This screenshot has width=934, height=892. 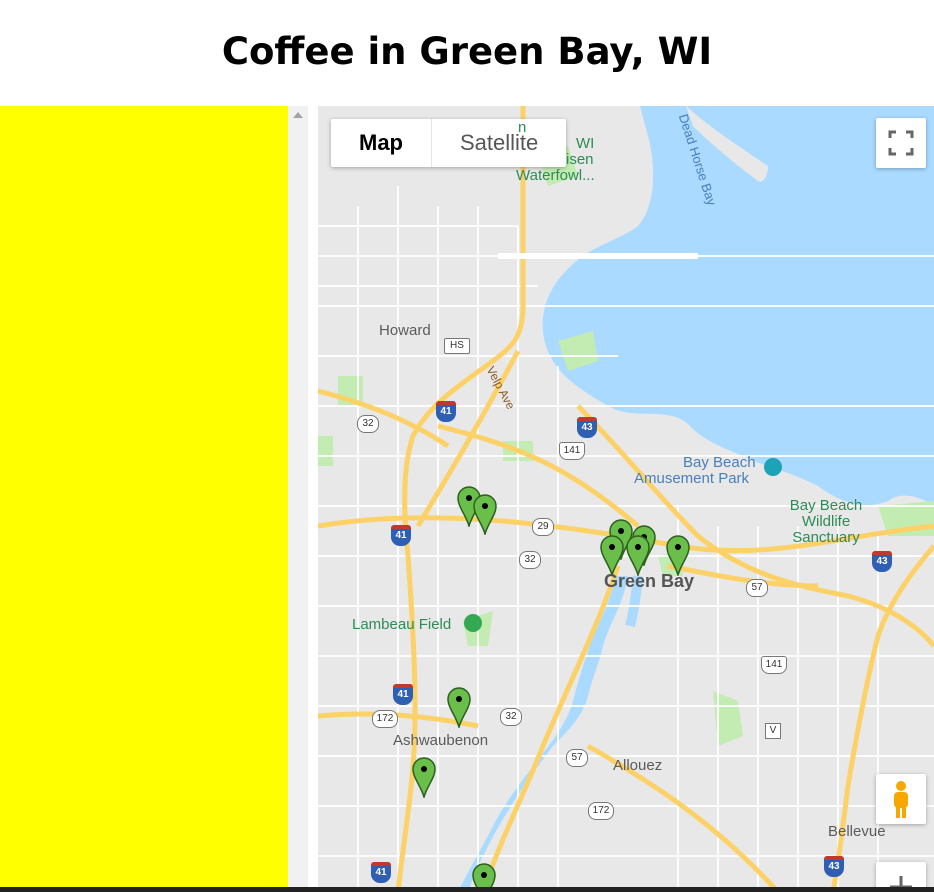 What do you see at coordinates (381, 143) in the screenshot?
I see `map-type-map-button: Map` at bounding box center [381, 143].